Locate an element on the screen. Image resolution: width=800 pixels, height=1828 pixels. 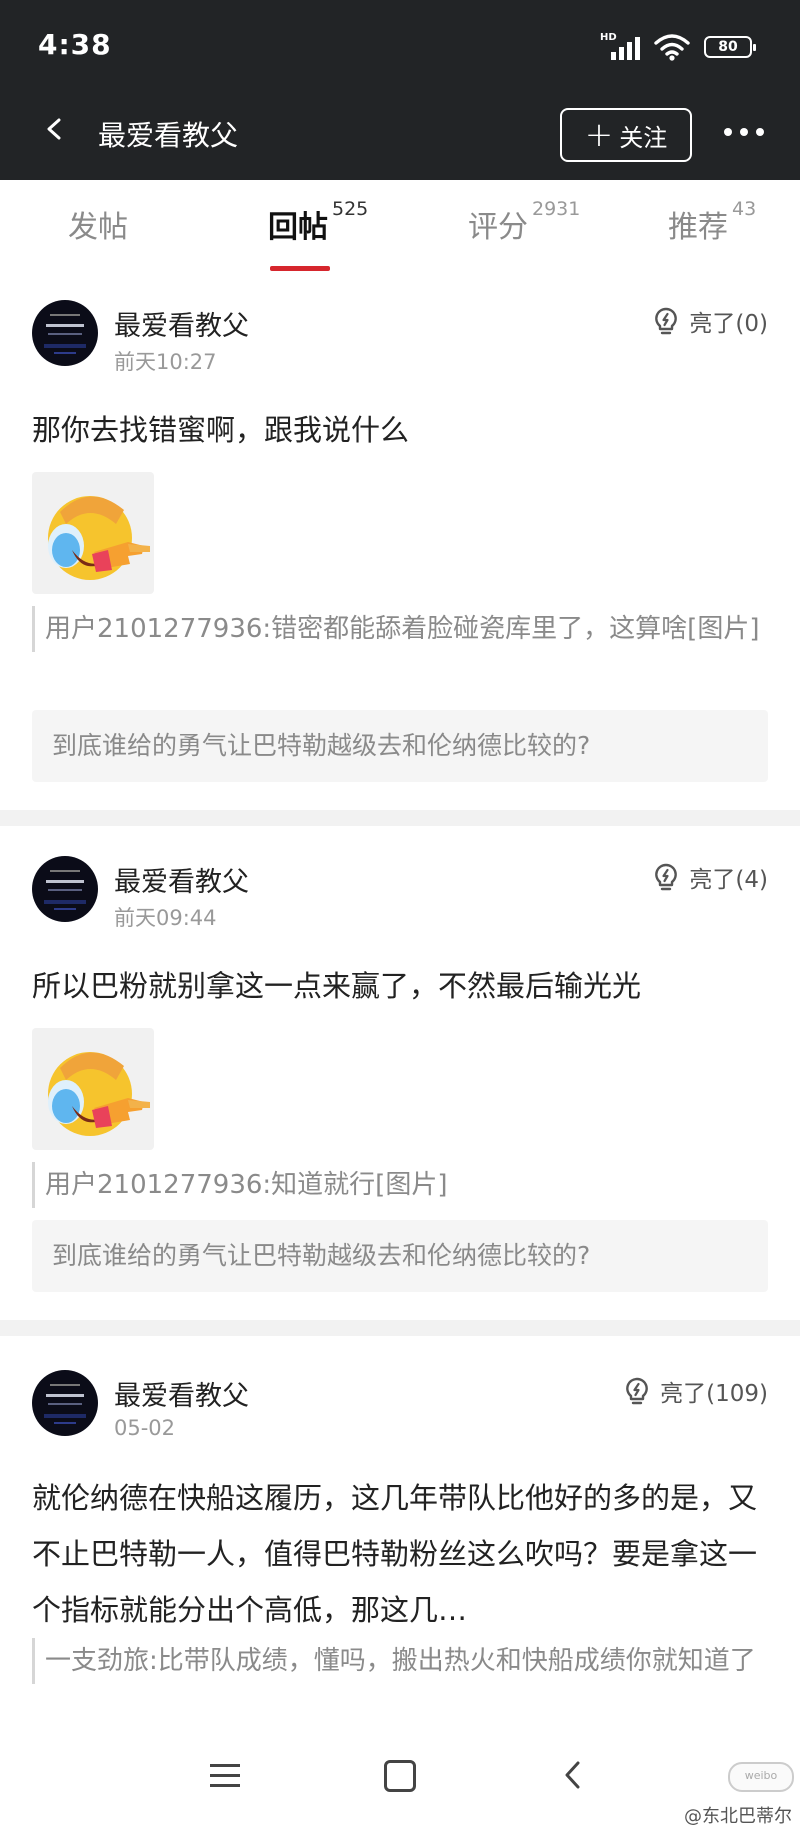
tab-replies-count: 525 is located at coordinates (350, 209).